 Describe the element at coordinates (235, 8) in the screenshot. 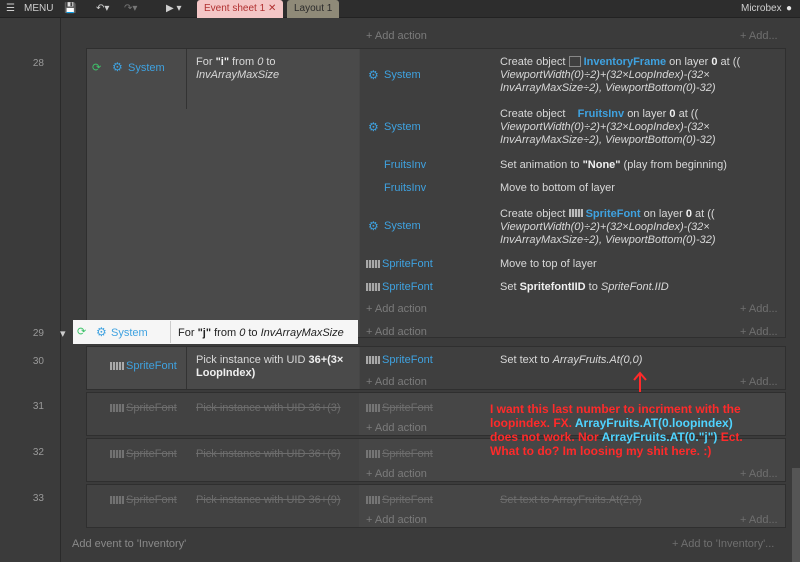

I see `tab-label: Event sheet 1` at that location.